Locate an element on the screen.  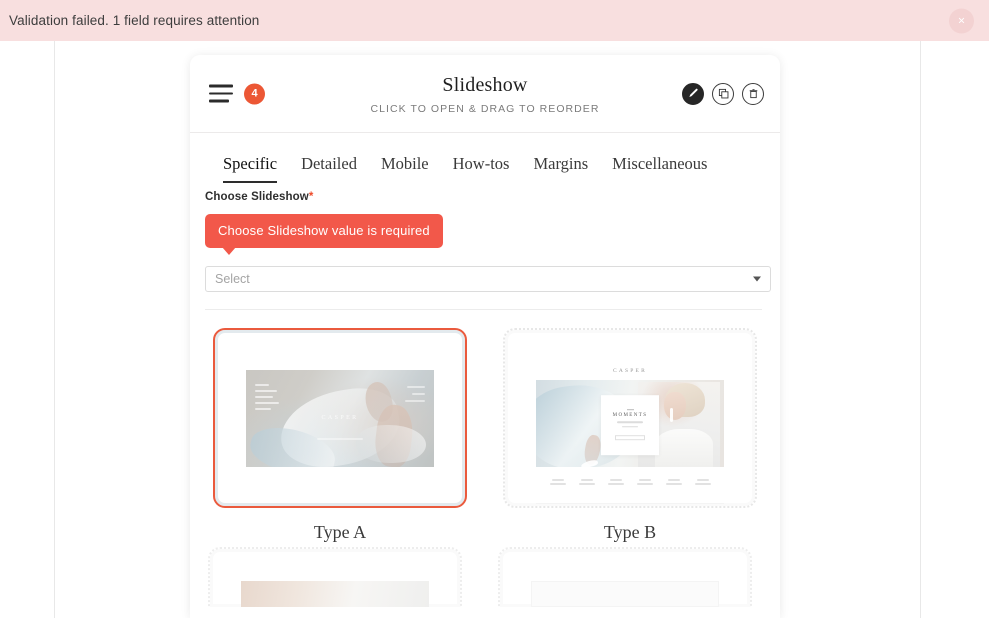
type-b-topbar: CASPER is located at coordinates (630, 370).